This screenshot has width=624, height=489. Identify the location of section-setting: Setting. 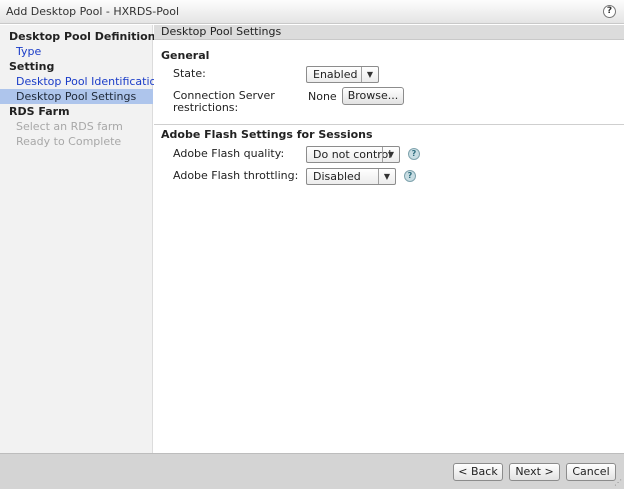
(32, 66).